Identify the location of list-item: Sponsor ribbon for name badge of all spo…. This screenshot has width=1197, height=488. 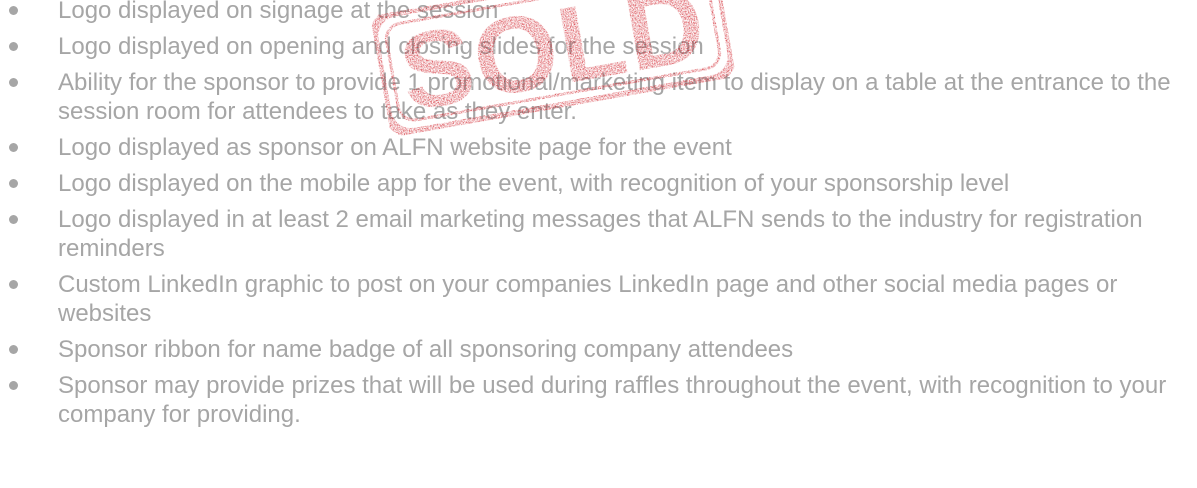
(598, 349).